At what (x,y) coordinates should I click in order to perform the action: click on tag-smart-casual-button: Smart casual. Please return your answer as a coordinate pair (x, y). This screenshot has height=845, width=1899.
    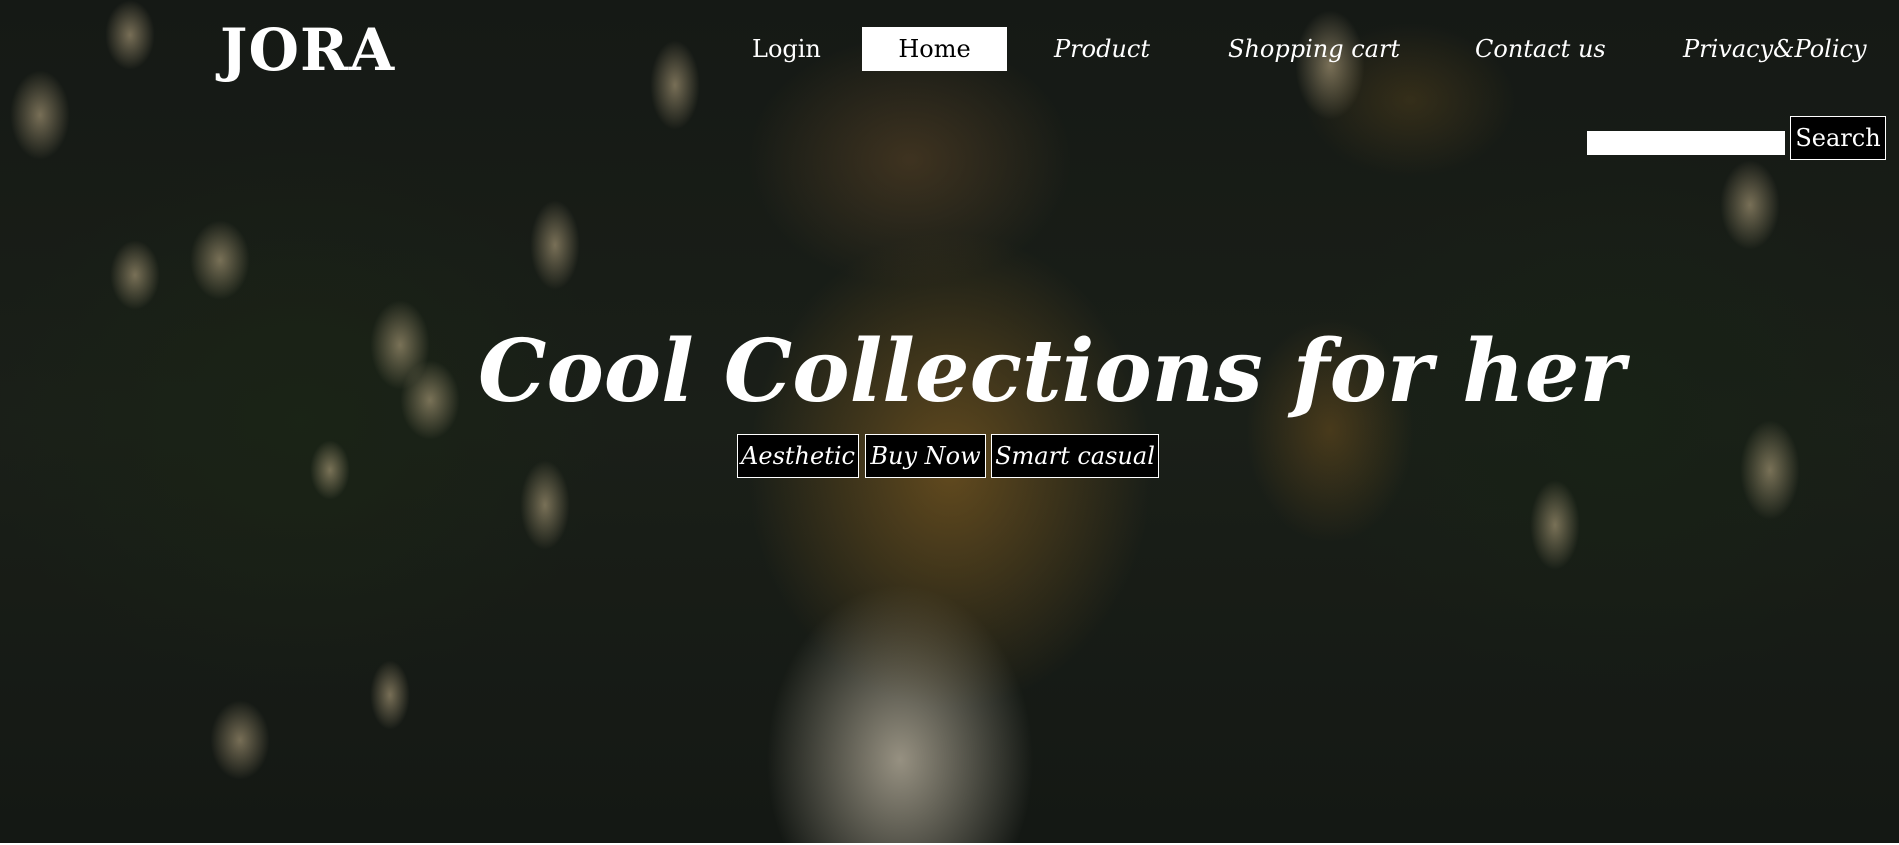
    Looking at the image, I should click on (1075, 456).